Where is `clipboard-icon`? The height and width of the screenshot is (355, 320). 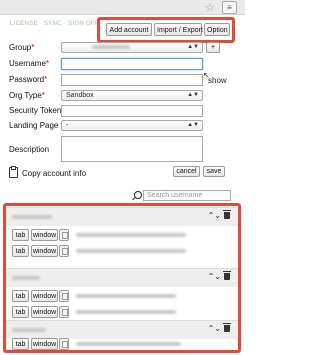
clipboard-icon is located at coordinates (13, 172).